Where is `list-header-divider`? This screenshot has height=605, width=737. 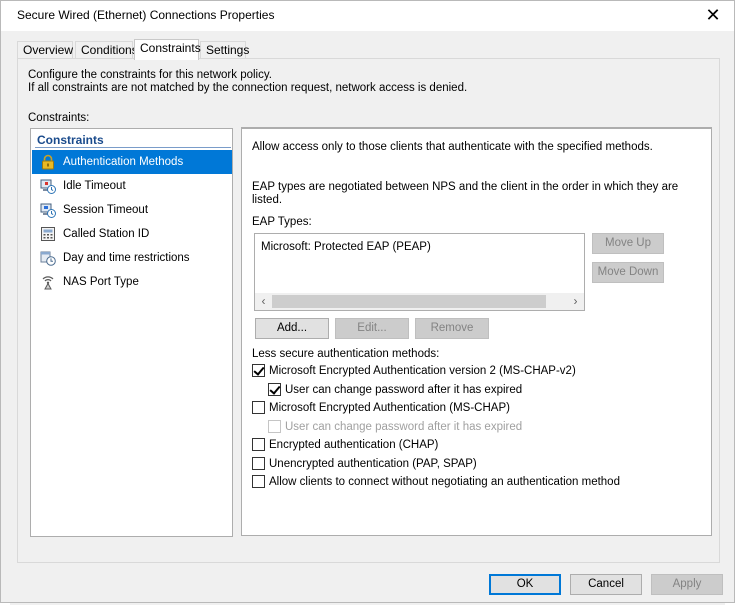
list-header-divider is located at coordinates (133, 147).